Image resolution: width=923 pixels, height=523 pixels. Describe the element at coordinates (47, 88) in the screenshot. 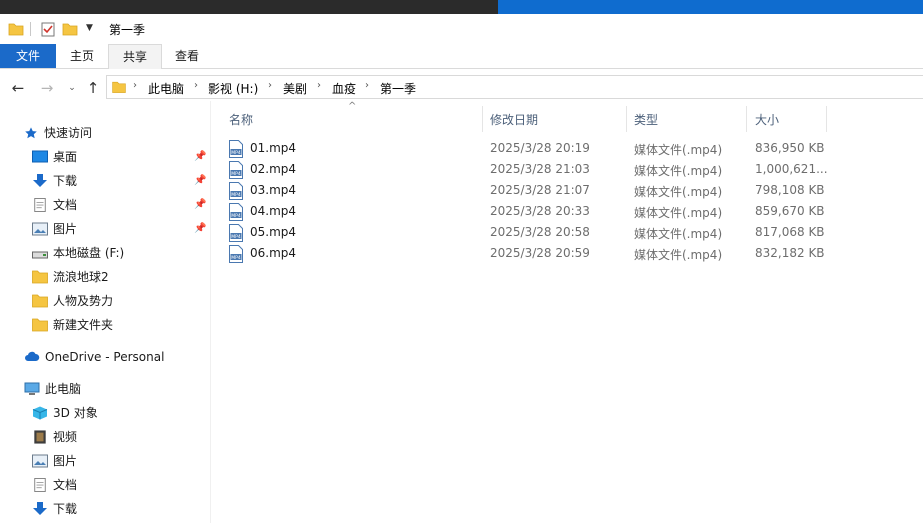

I see `forward-arrow-icon: →` at that location.